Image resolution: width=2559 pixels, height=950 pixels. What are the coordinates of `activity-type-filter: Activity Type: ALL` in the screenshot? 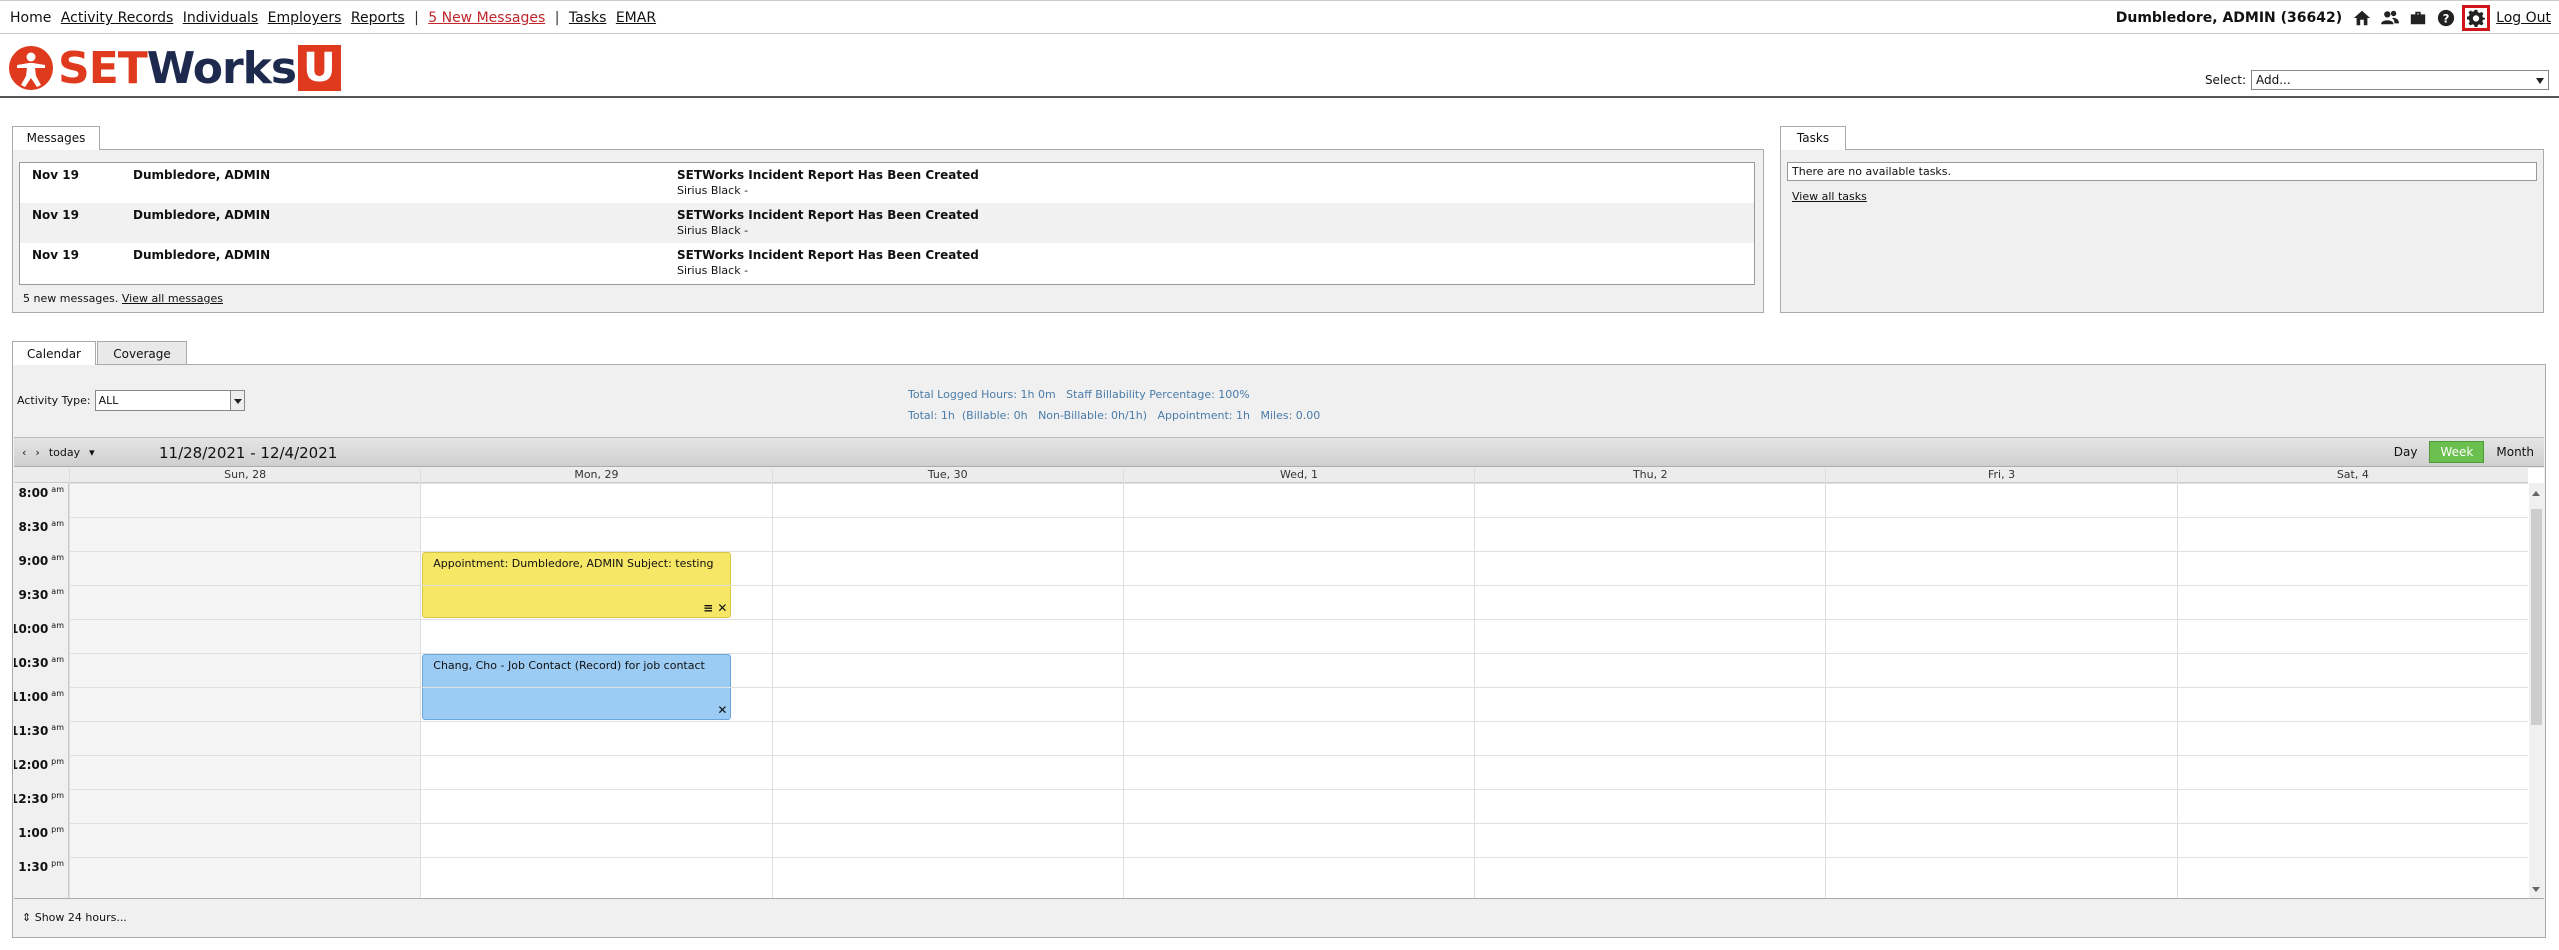 It's located at (131, 400).